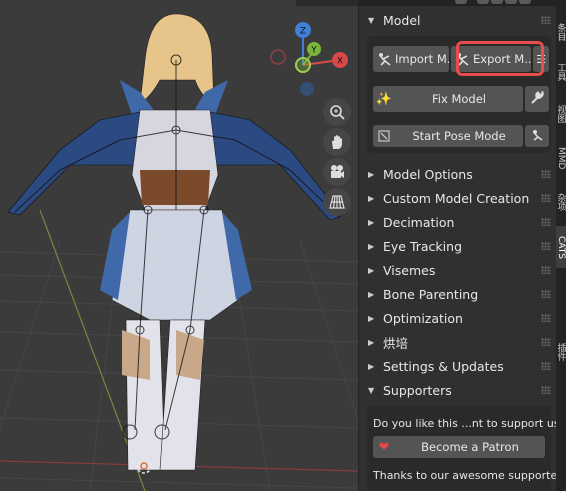  I want to click on pan-button, so click(337, 142).